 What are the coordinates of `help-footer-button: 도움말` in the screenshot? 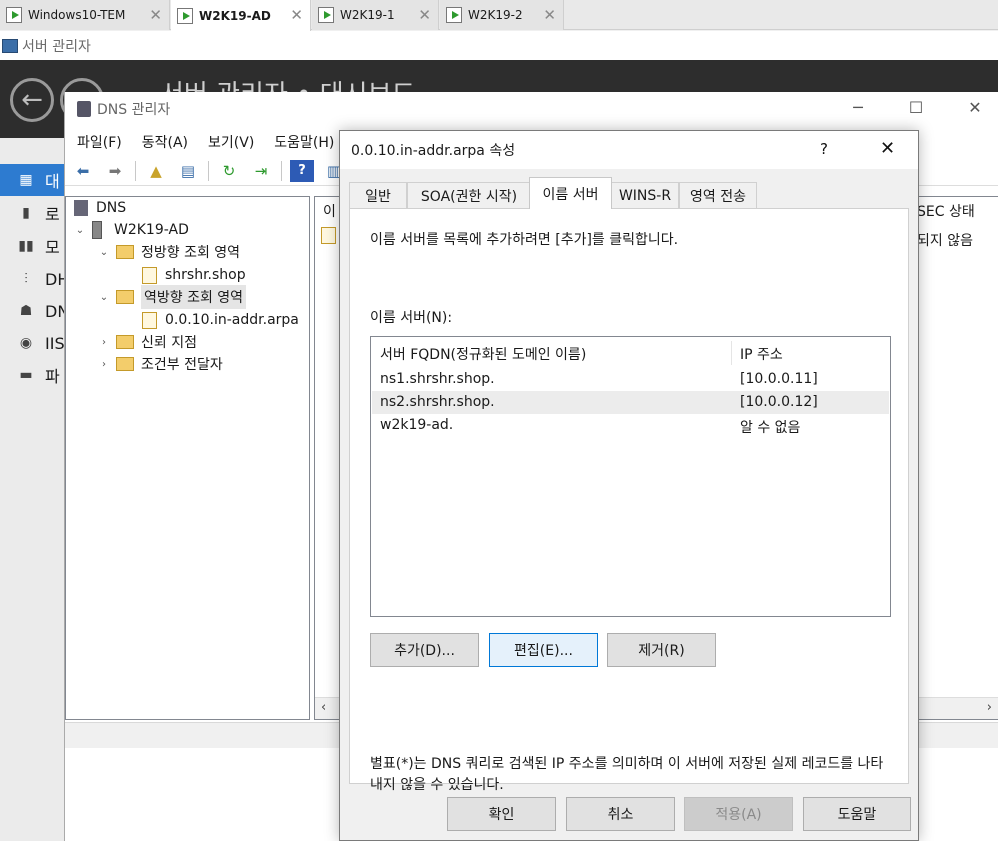 It's located at (857, 814).